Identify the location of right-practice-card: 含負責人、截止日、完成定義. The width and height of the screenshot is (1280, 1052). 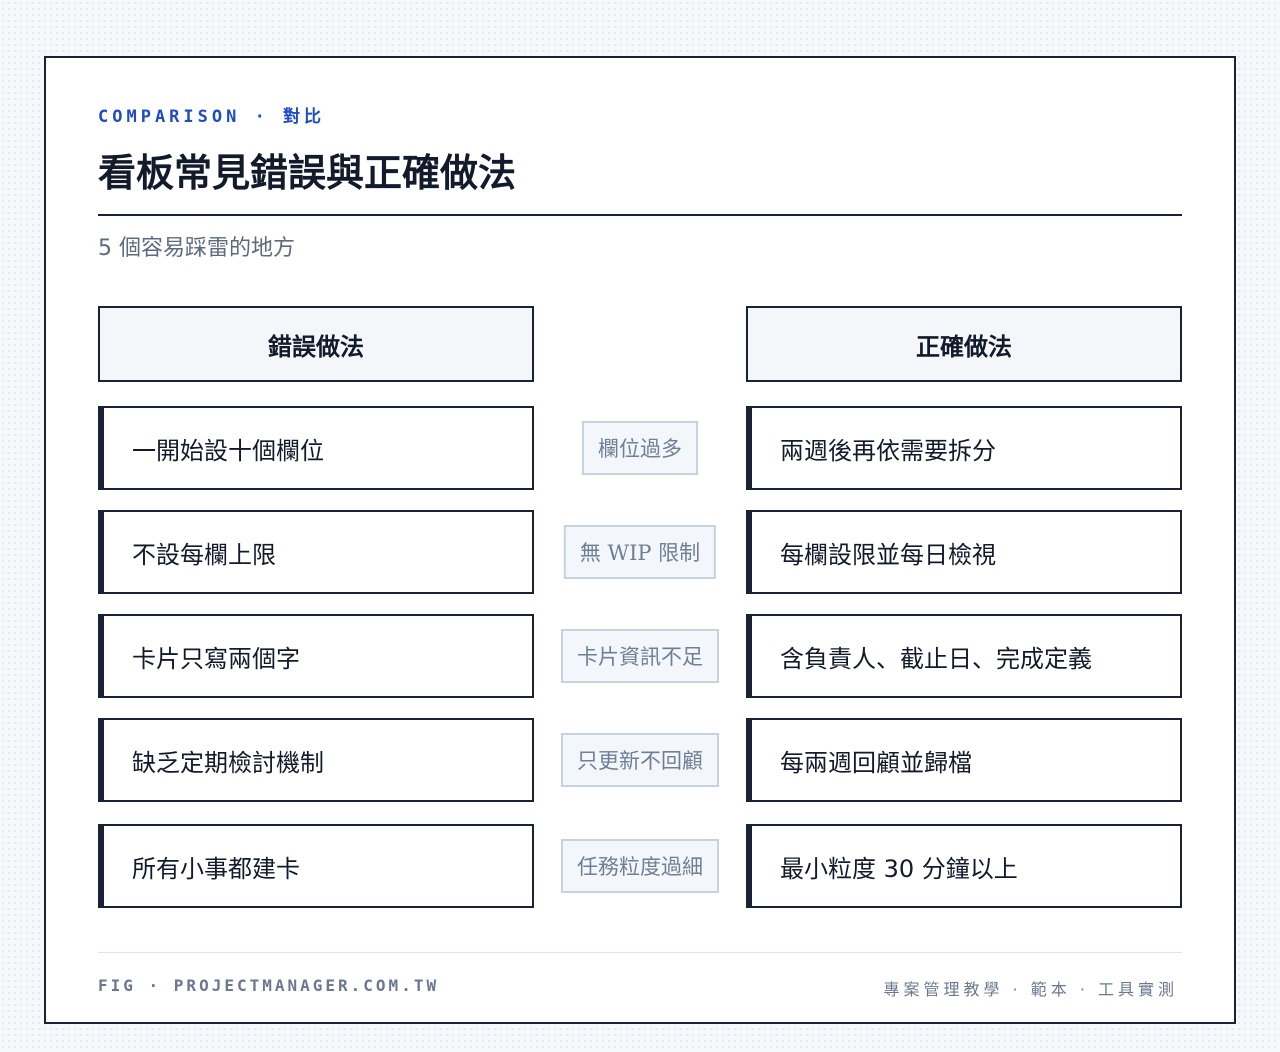
(964, 656).